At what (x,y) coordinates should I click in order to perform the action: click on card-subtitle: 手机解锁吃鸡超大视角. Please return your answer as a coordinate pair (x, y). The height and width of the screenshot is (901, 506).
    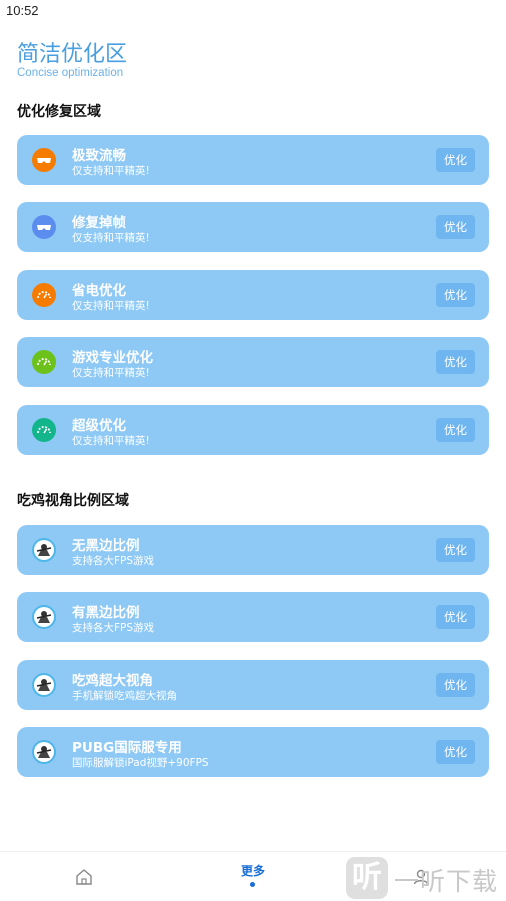
    Looking at the image, I should click on (124, 696).